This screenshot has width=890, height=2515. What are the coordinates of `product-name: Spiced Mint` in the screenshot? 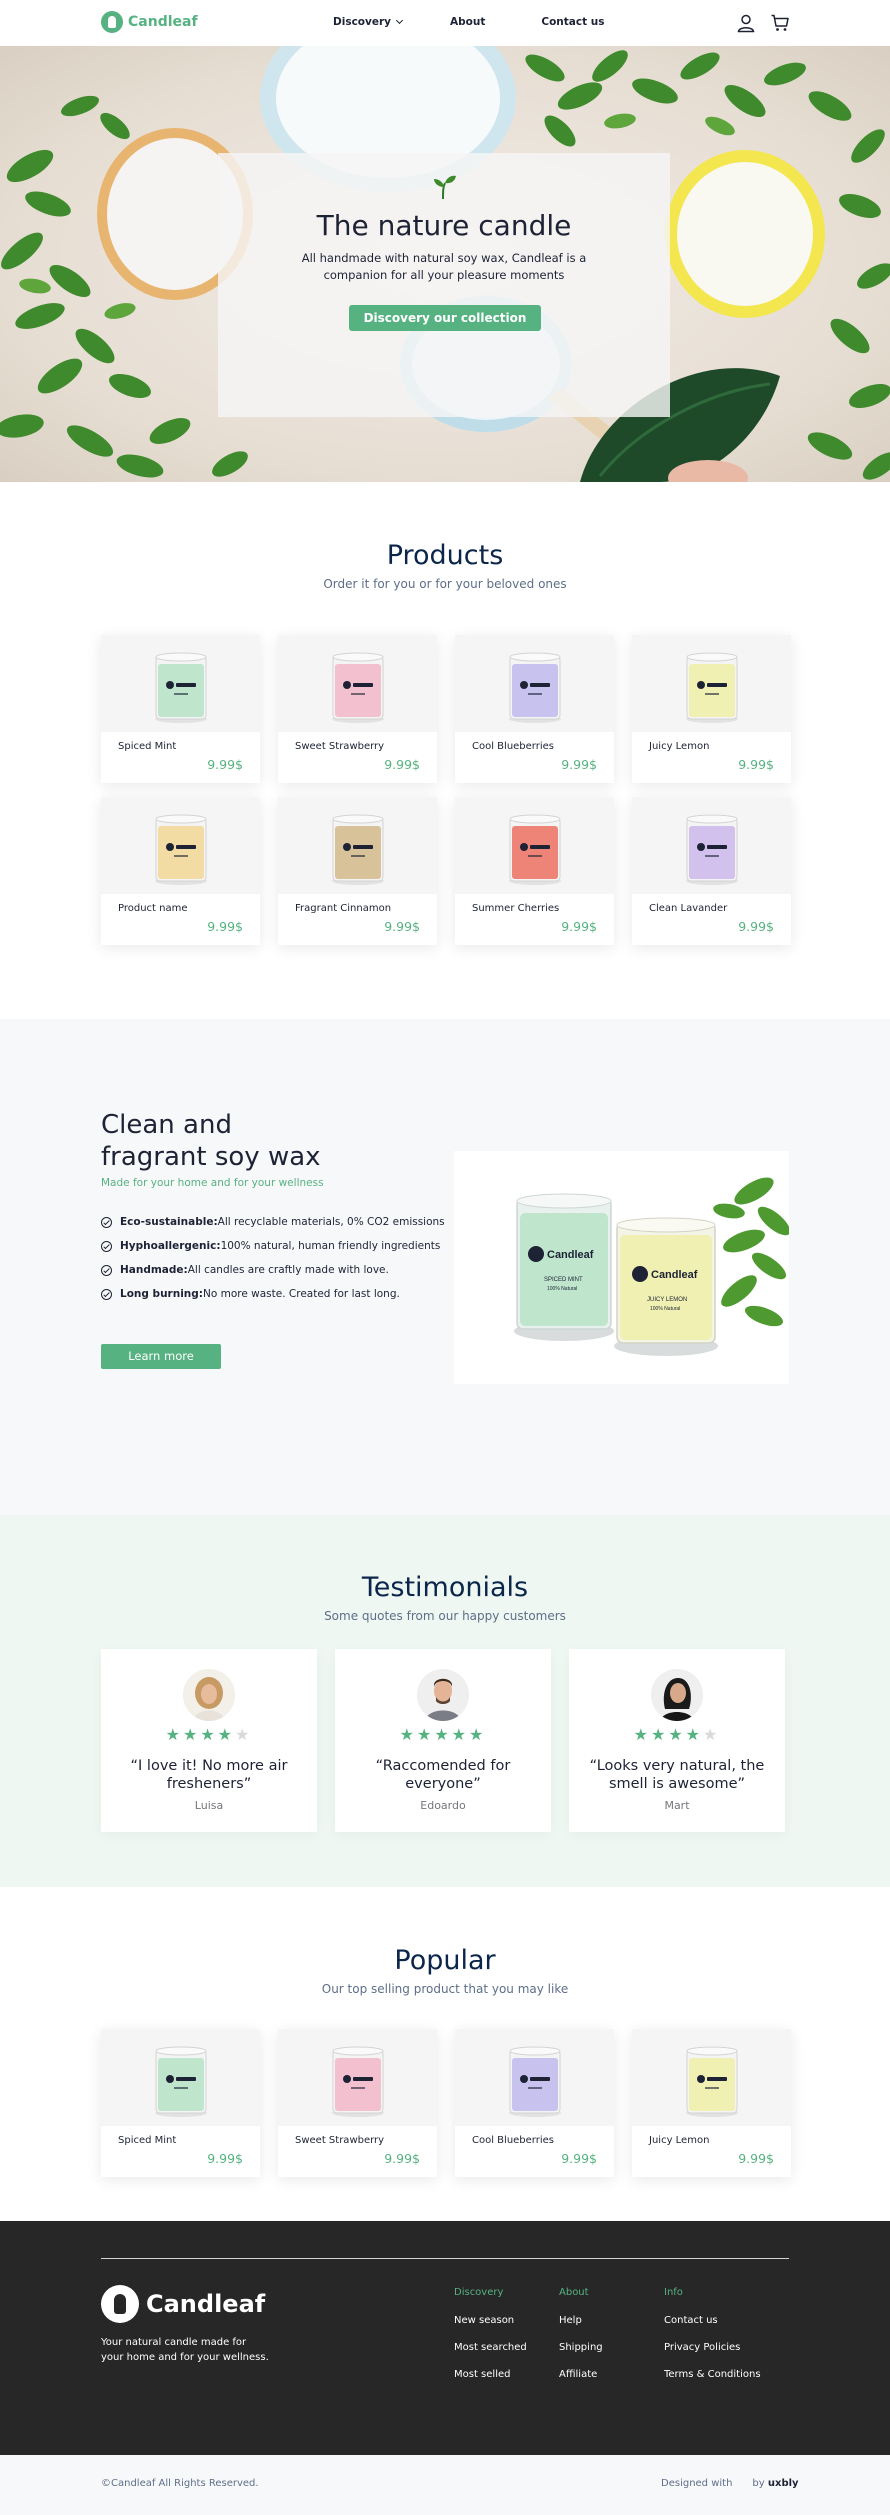 It's located at (147, 2140).